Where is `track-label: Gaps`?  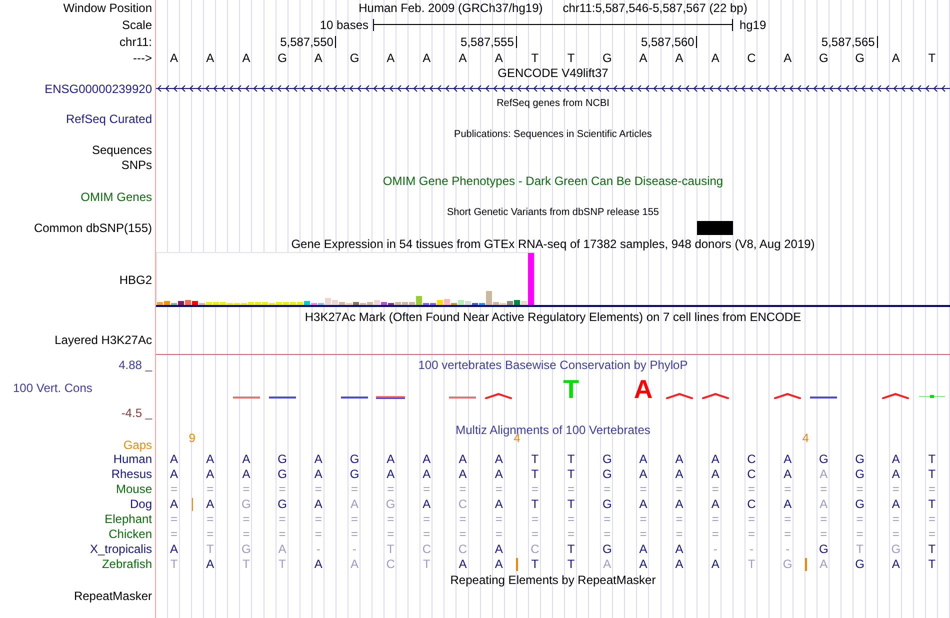
track-label: Gaps is located at coordinates (137, 444).